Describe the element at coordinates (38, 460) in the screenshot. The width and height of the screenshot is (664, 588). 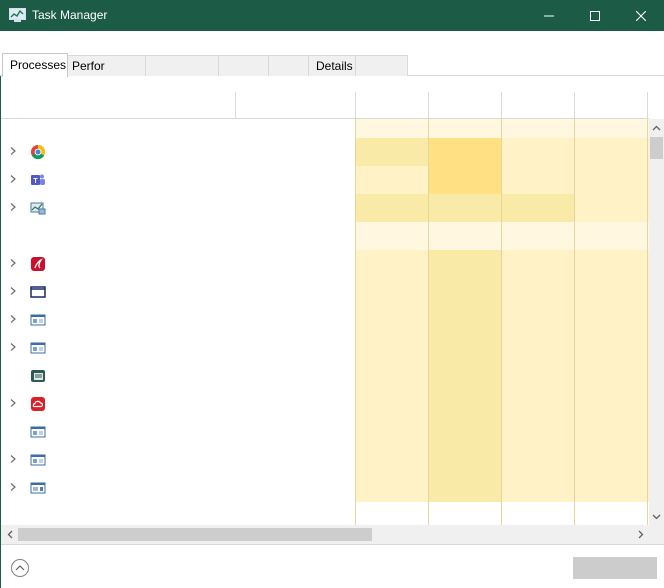
I see `app-window-icon` at that location.